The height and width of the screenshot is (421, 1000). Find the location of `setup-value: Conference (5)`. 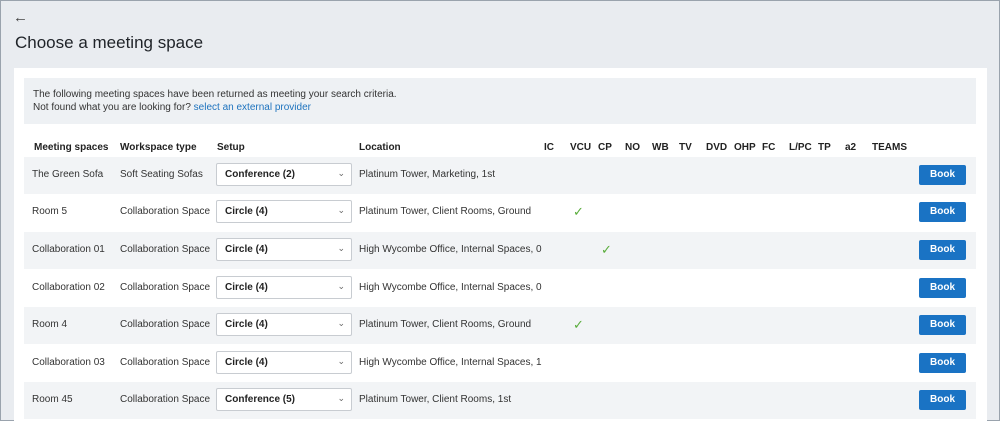

setup-value: Conference (5) is located at coordinates (260, 399).